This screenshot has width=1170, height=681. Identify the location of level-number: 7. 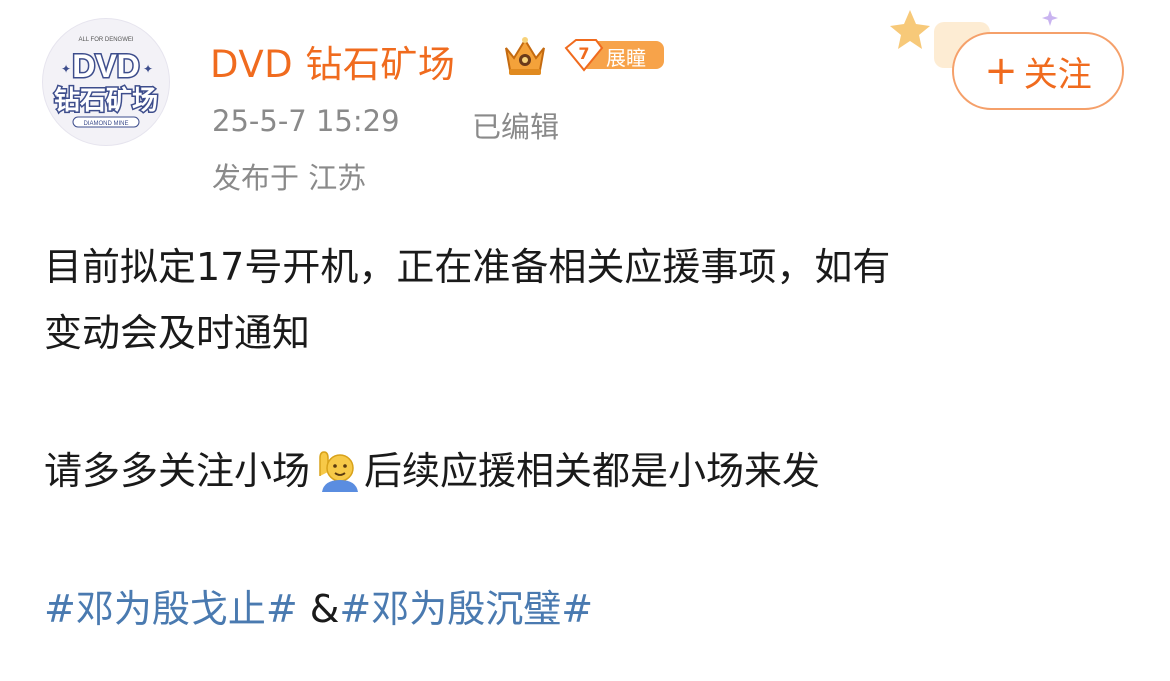
(584, 53).